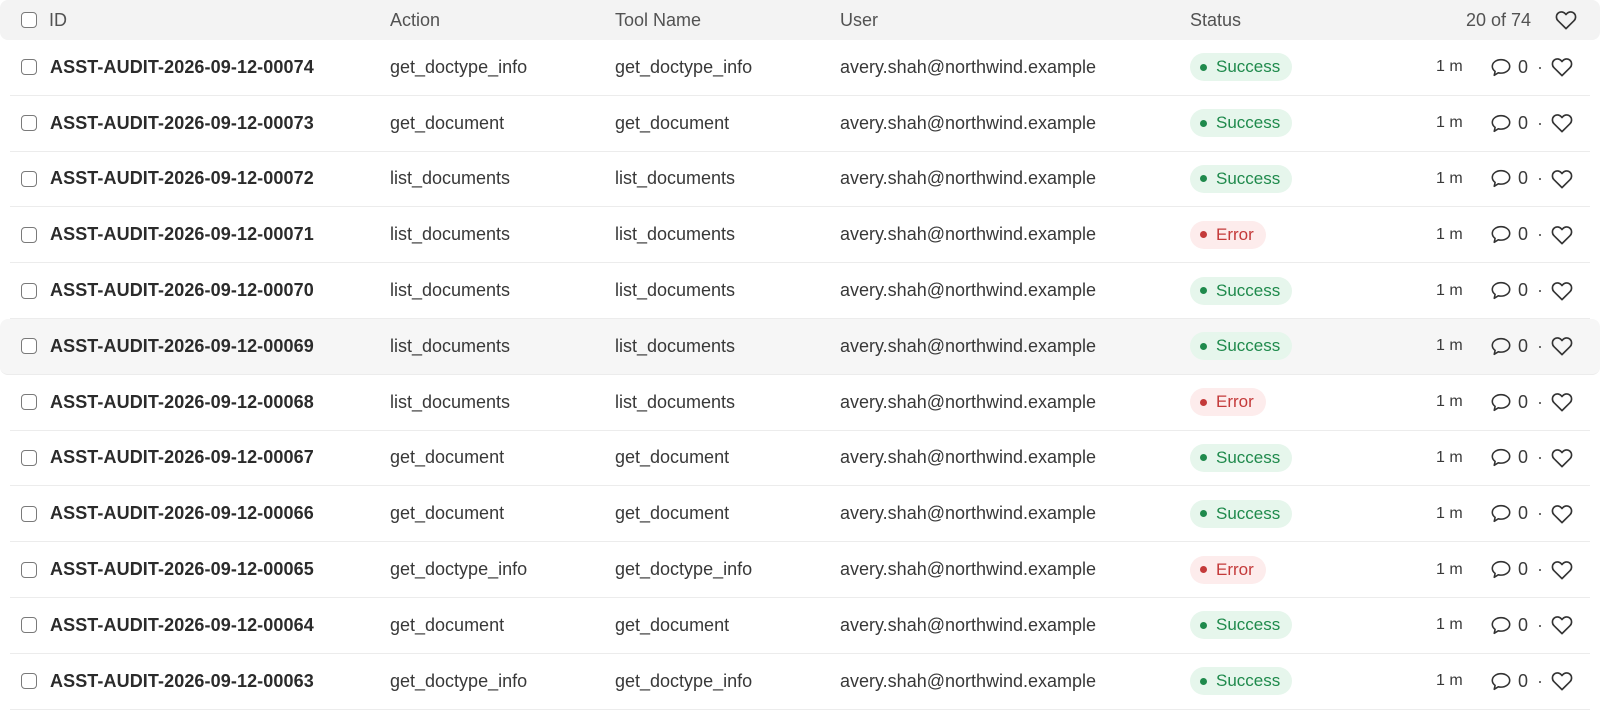  I want to click on row-id: ASST-AUDIT-2026-09-12-00065, so click(182, 569).